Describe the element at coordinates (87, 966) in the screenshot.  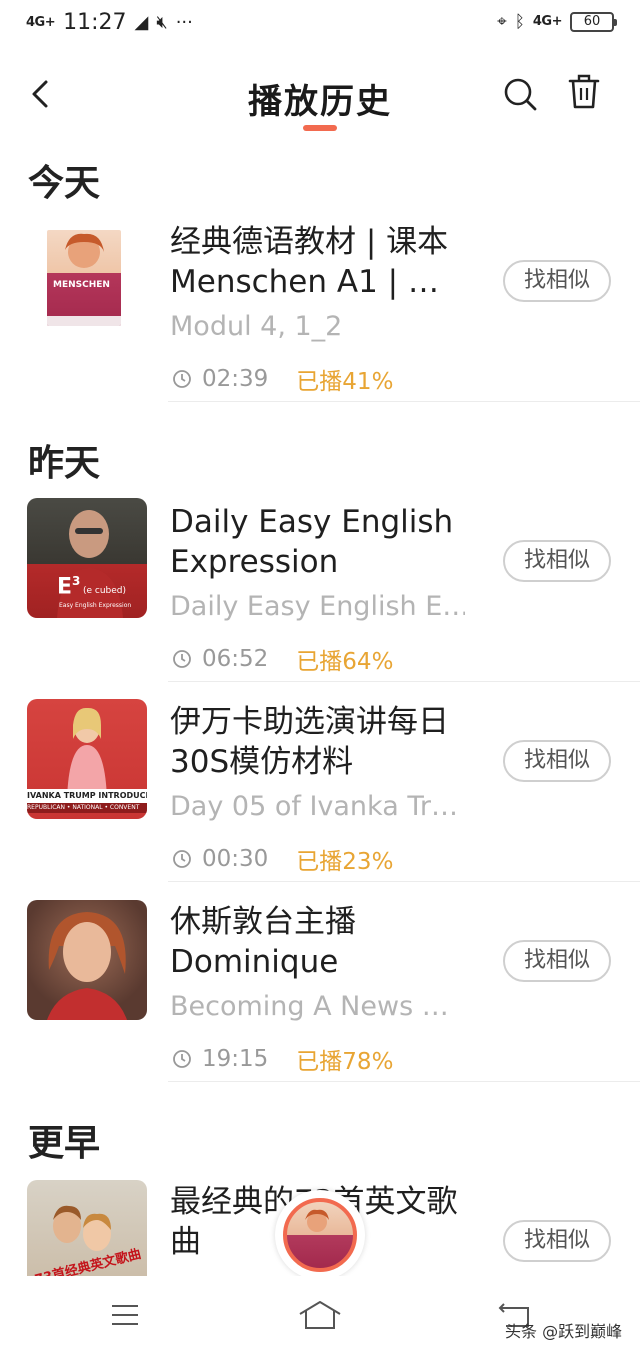
I see `dominique-cover-art` at that location.